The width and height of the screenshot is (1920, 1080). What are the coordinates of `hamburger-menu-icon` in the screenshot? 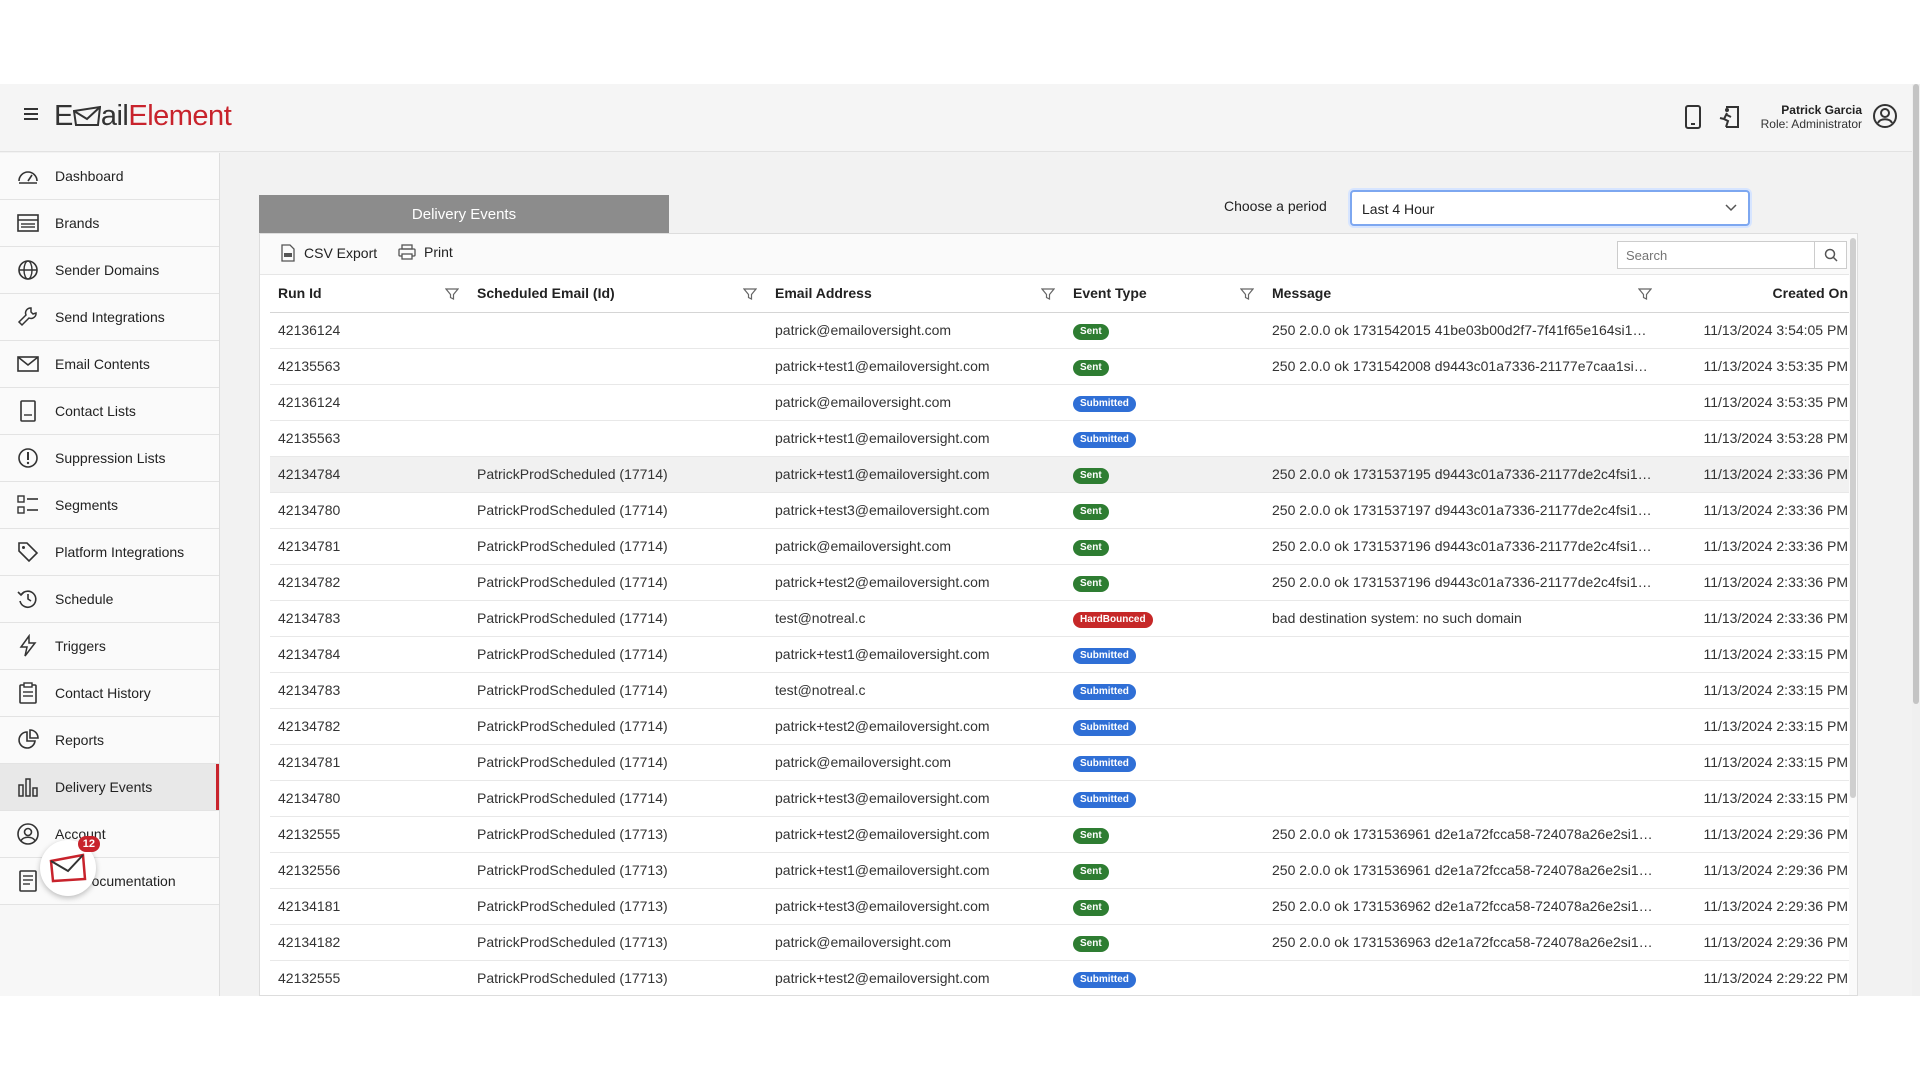 It's located at (31, 114).